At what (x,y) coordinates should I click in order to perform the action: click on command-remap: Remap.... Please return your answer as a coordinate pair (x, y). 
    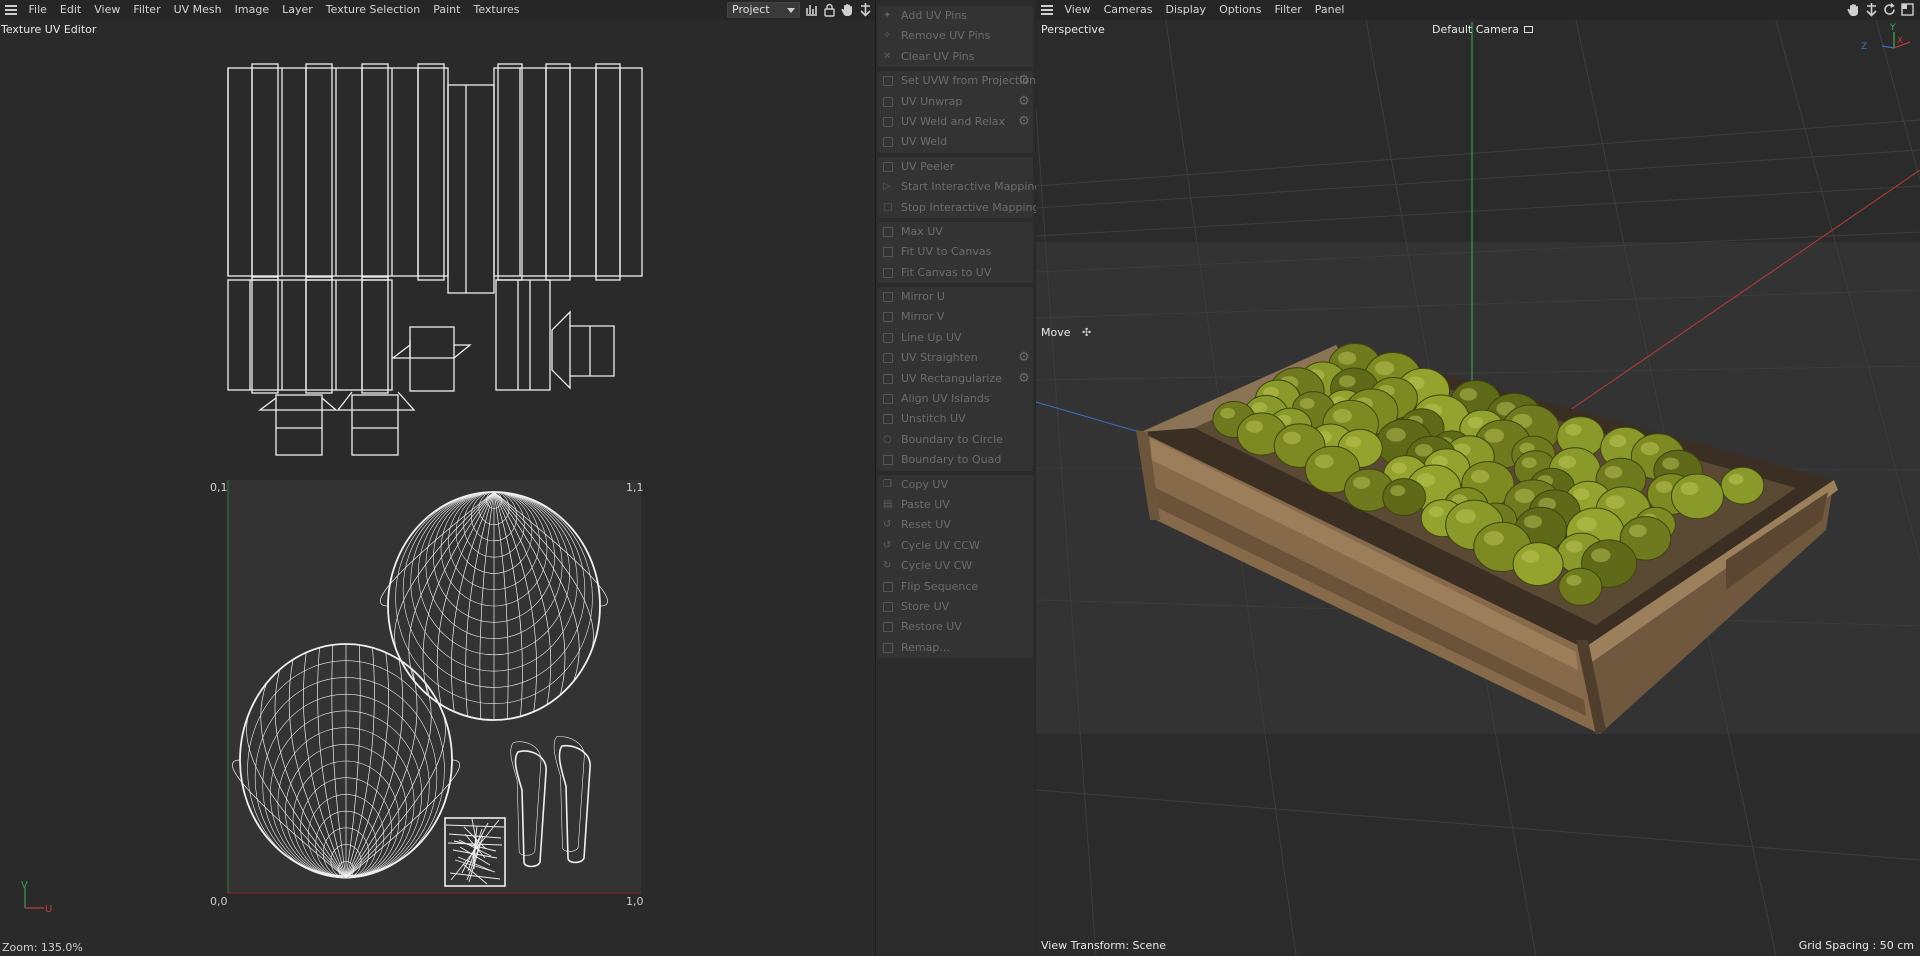
    Looking at the image, I should click on (955, 648).